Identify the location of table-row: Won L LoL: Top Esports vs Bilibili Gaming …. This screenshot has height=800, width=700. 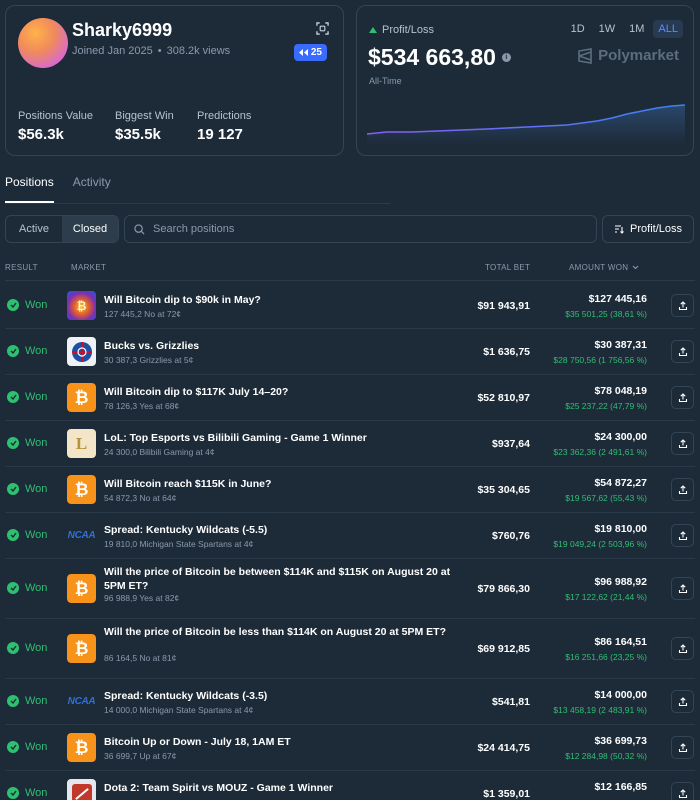
(350, 444).